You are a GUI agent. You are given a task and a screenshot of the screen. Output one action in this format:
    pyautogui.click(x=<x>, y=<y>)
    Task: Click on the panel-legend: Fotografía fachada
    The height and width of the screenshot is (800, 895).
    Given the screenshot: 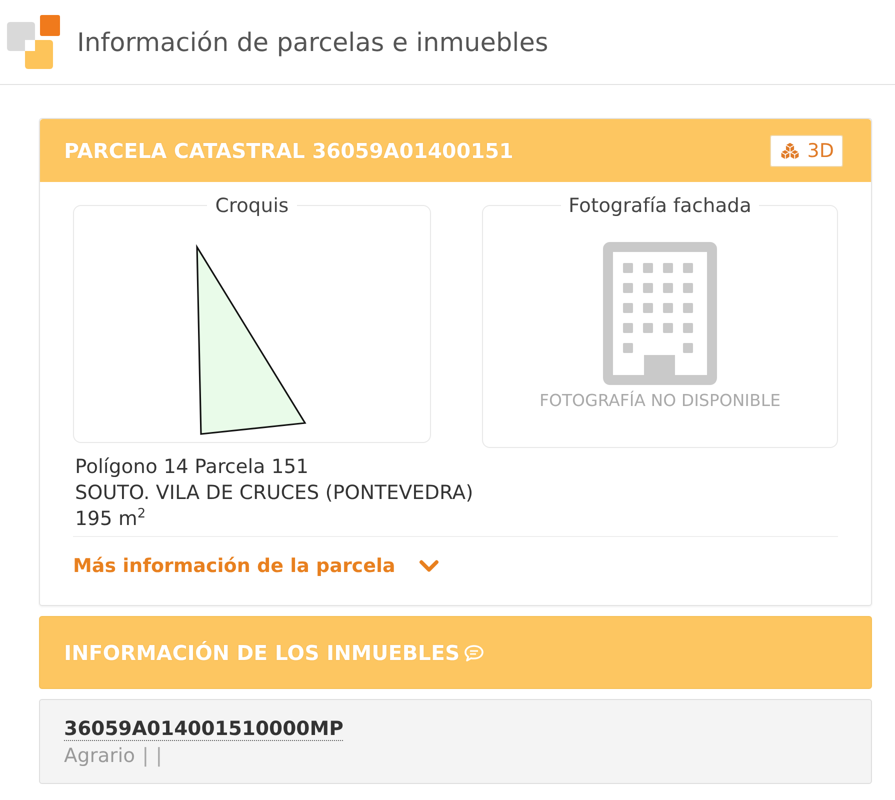 What is the action you would take?
    pyautogui.click(x=660, y=205)
    